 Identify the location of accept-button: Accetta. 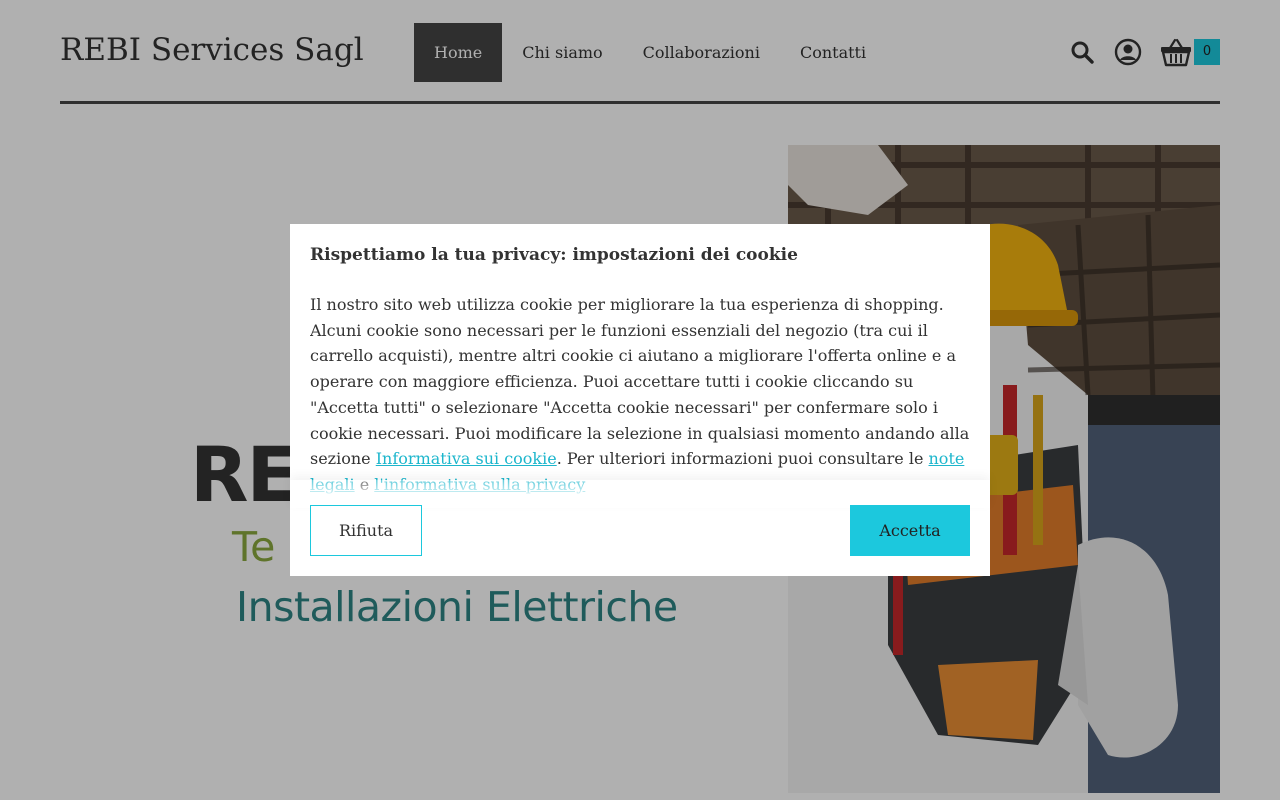
(910, 530).